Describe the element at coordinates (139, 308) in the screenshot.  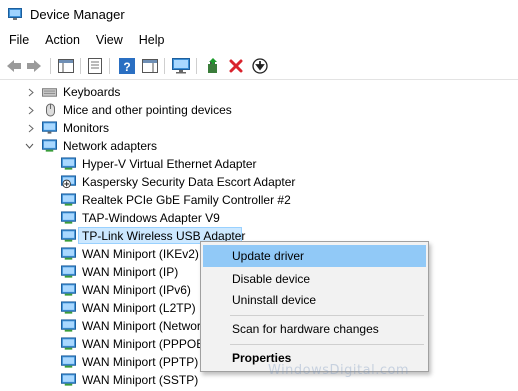
I see `device-label: WAN Miniport (L2TP)` at that location.